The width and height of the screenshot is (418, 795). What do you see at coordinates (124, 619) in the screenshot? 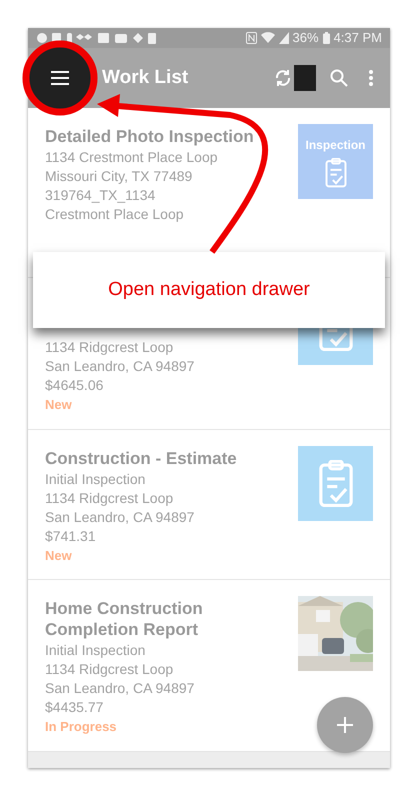
I see `item-title: Home Construction Completion Report` at bounding box center [124, 619].